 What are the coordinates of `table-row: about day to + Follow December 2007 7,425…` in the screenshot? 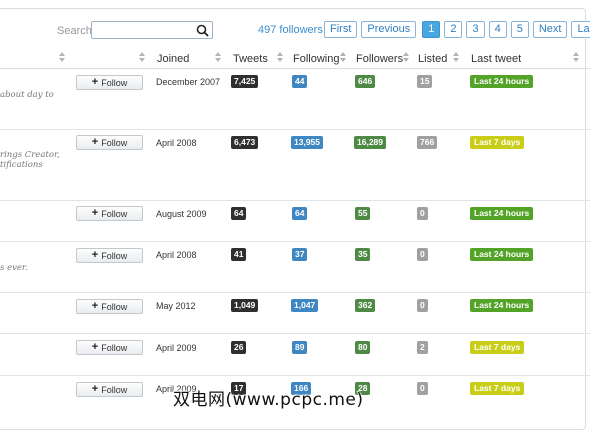 It's located at (295, 99).